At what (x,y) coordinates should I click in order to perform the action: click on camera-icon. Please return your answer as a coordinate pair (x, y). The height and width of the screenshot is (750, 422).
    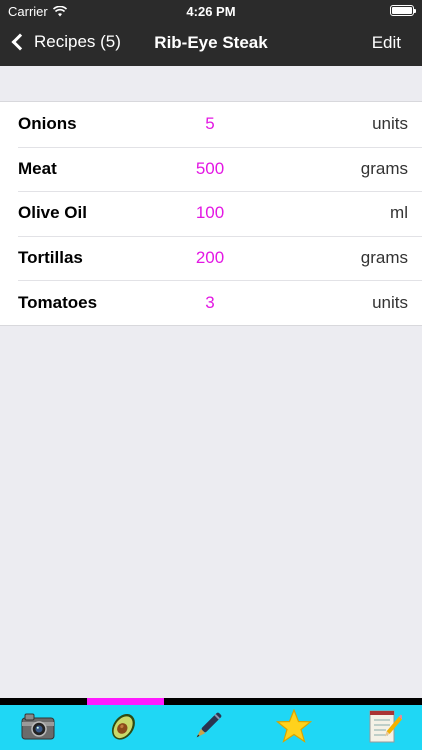
    Looking at the image, I should click on (38, 726).